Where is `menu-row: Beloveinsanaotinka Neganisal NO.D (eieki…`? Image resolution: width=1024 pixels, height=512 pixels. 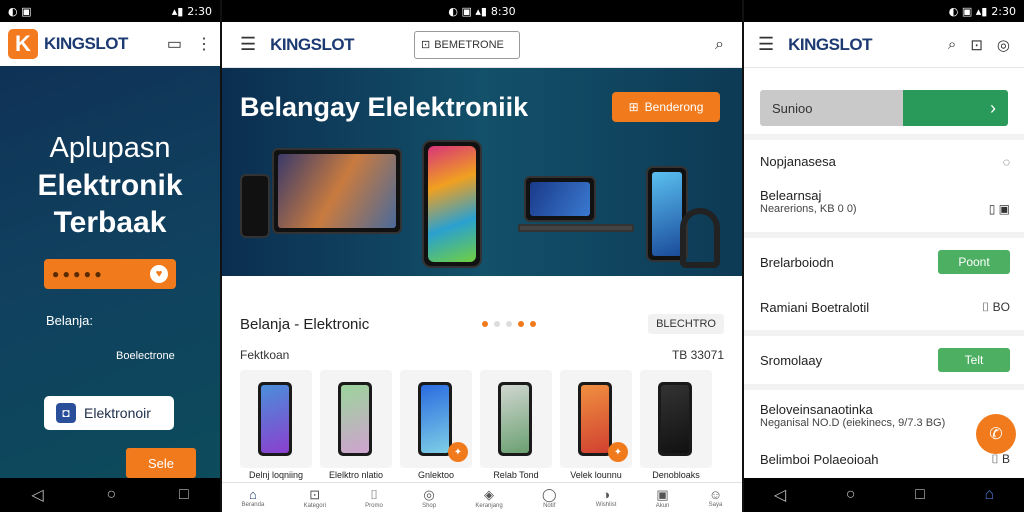 menu-row: Beloveinsanaotinka Neganisal NO.D (eieki… is located at coordinates (885, 415).